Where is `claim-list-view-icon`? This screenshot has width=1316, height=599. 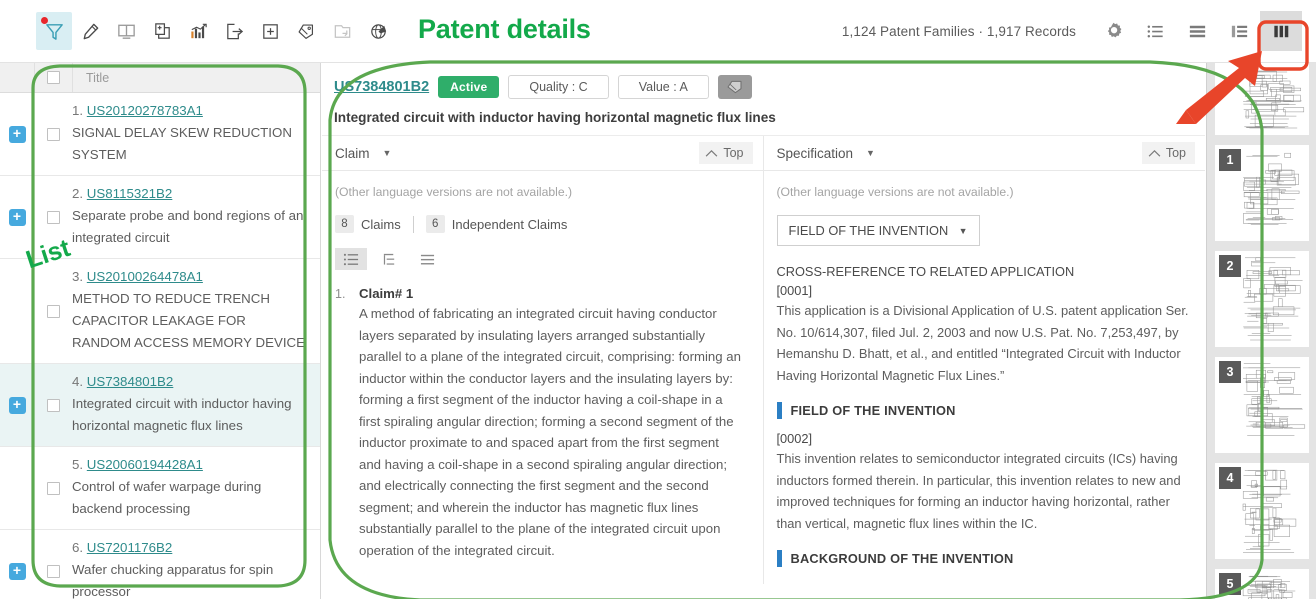
claim-list-view-icon is located at coordinates (350, 259).